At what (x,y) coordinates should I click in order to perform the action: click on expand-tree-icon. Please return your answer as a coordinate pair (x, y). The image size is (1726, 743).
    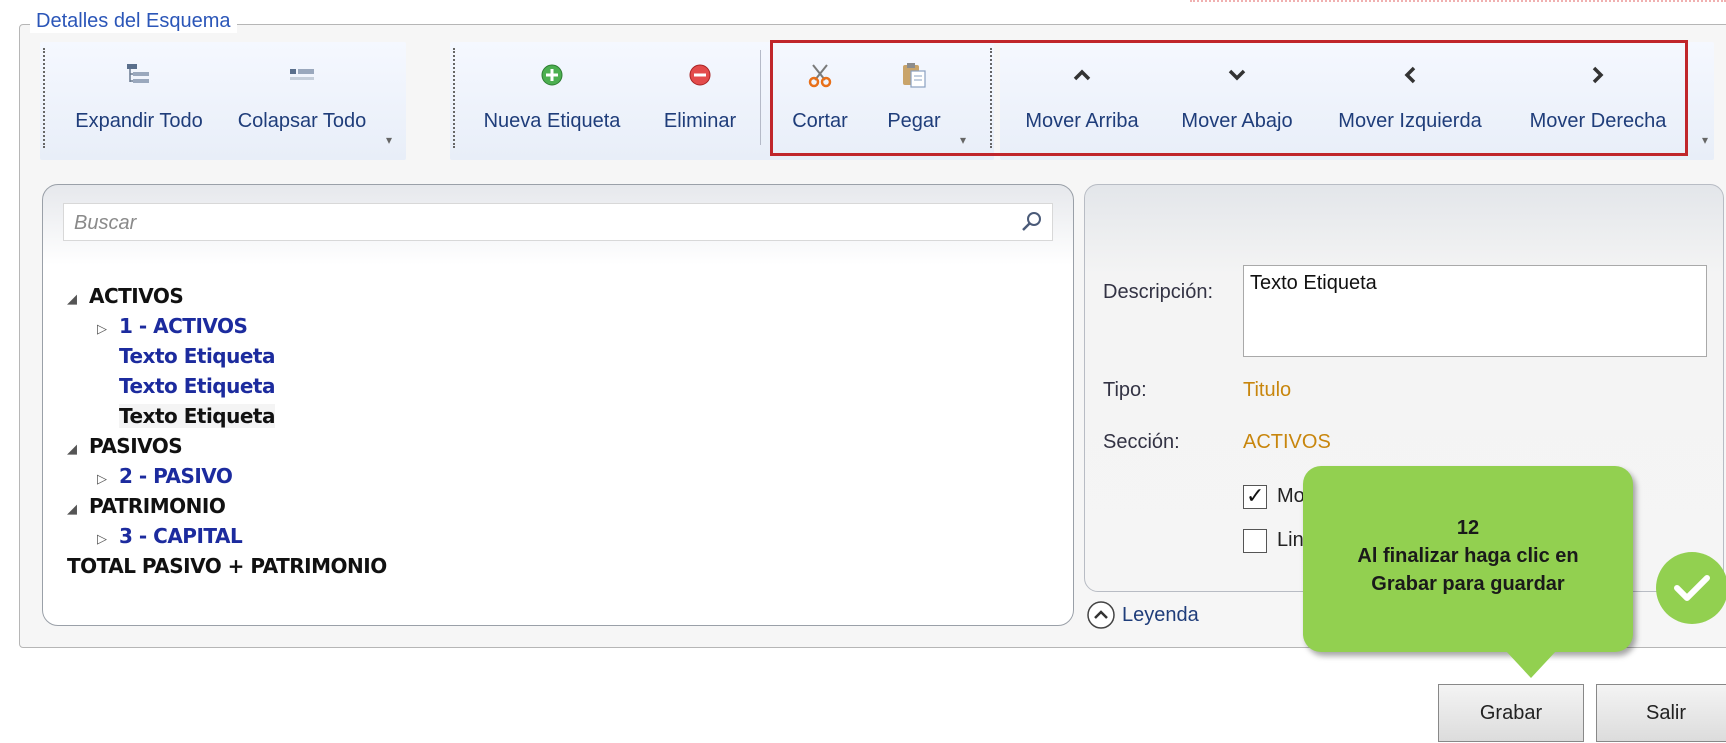
    Looking at the image, I should click on (139, 75).